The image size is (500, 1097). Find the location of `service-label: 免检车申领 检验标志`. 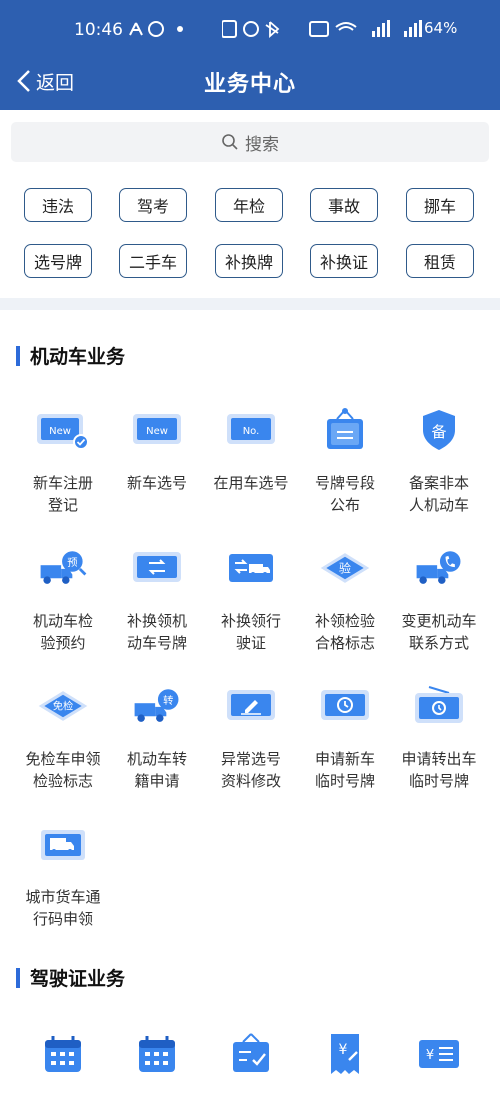

service-label: 免检车申领 检验标志 is located at coordinates (63, 770).